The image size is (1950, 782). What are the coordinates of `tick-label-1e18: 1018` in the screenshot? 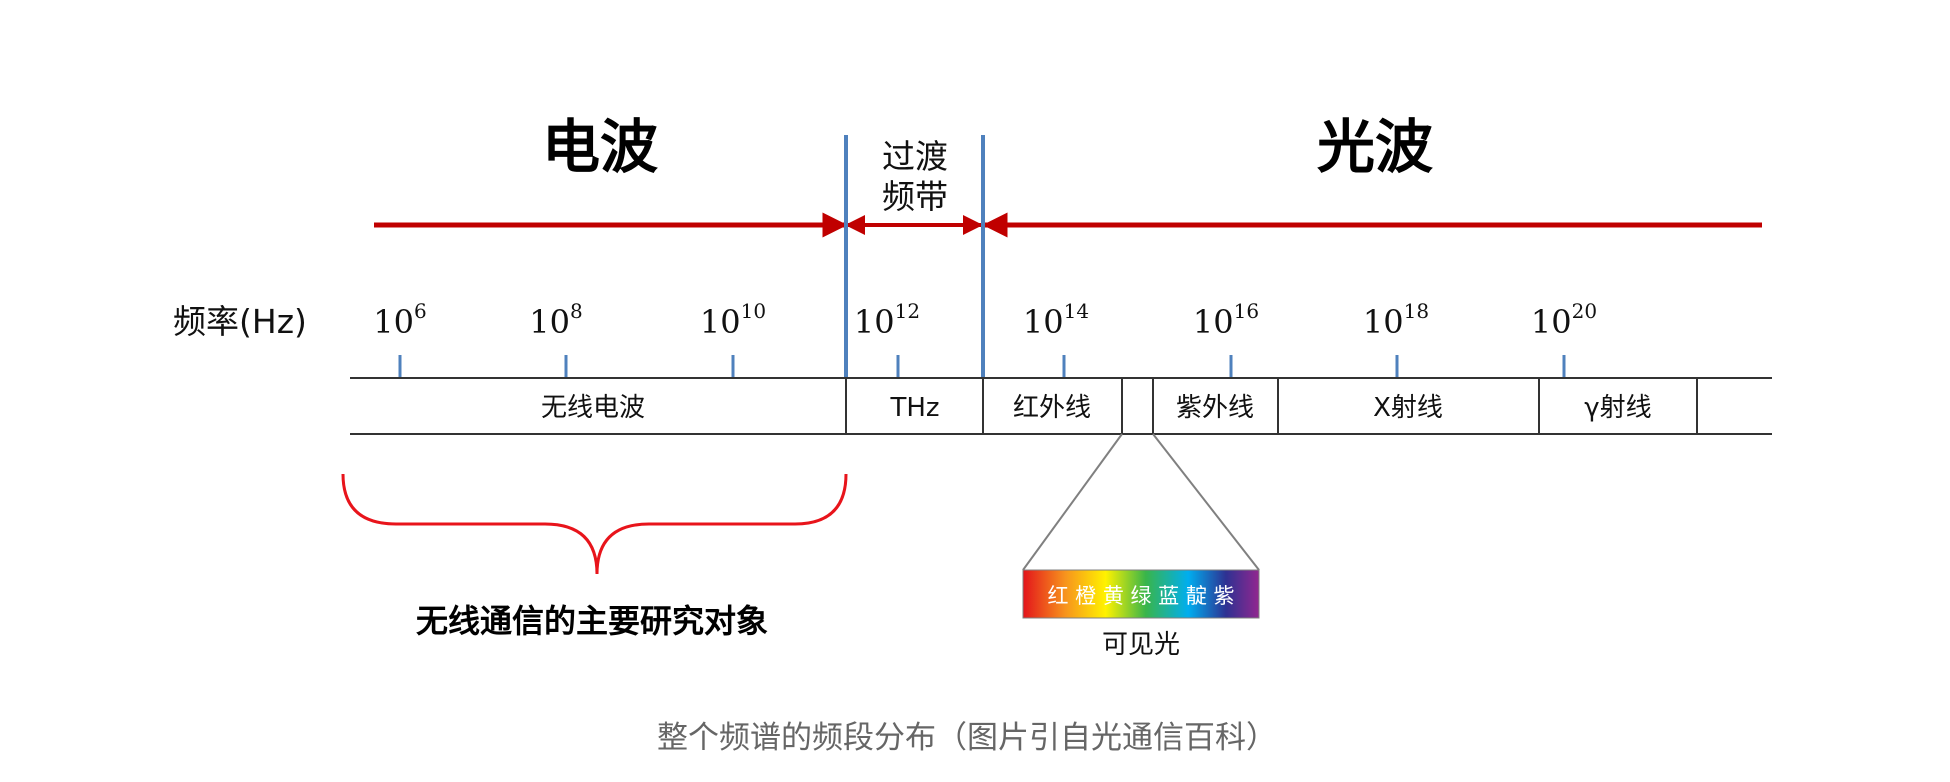 It's located at (1396, 320).